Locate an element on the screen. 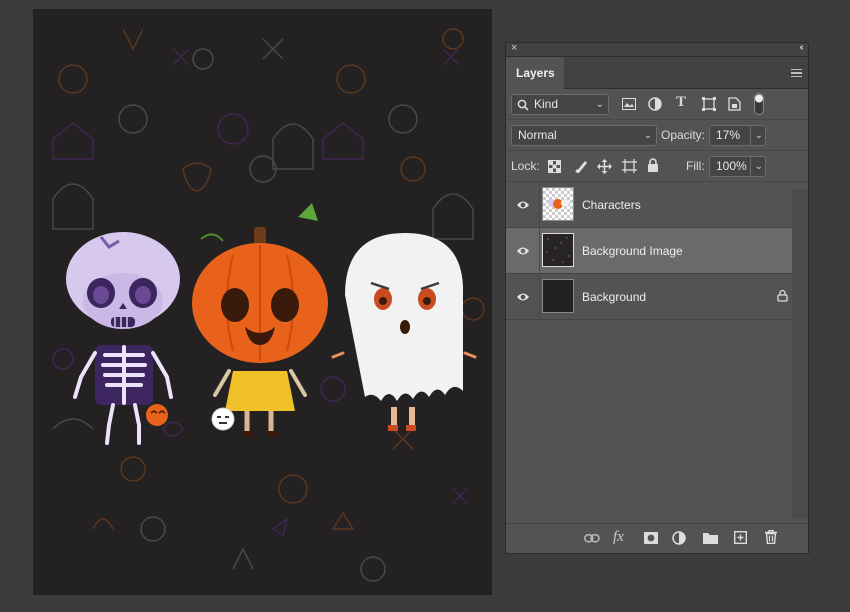 This screenshot has height=612, width=850. lock-image-pixels-icon is located at coordinates (581, 166).